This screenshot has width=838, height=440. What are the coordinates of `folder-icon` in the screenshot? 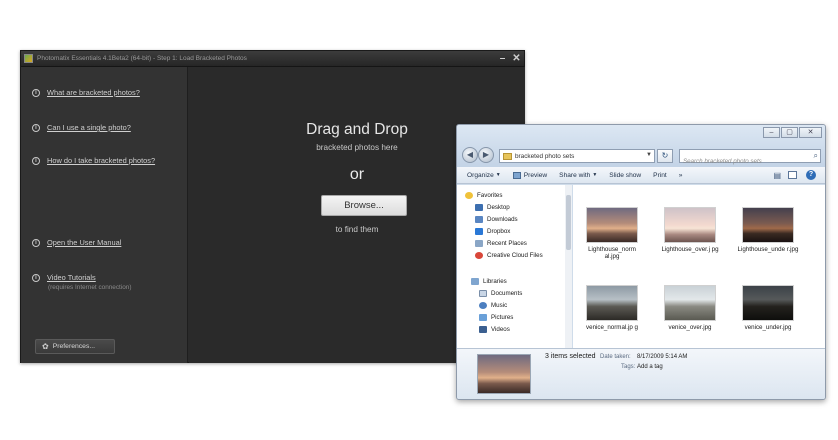 It's located at (507, 156).